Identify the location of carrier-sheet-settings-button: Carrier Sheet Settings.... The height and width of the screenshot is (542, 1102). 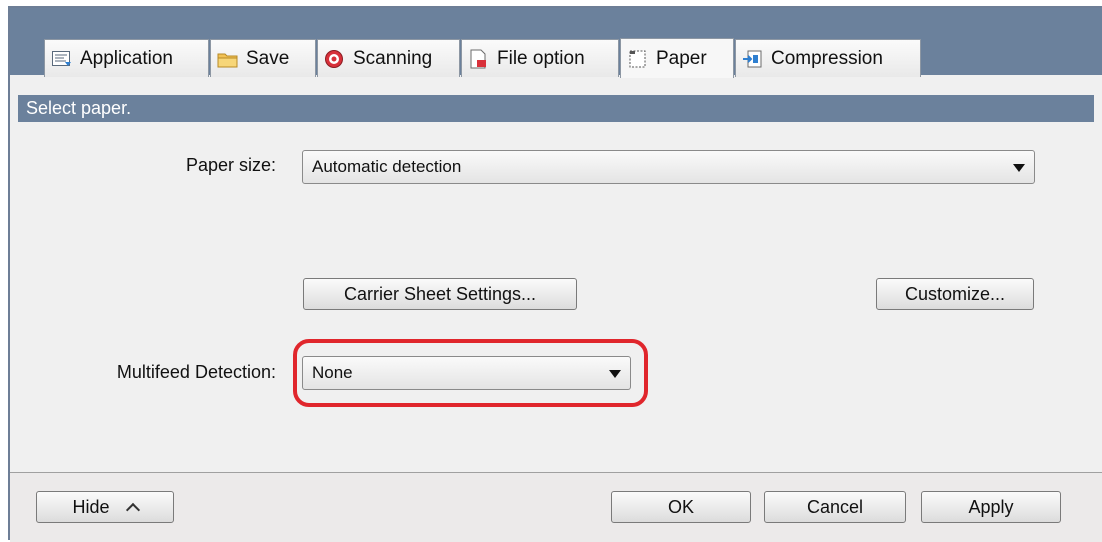
(440, 294).